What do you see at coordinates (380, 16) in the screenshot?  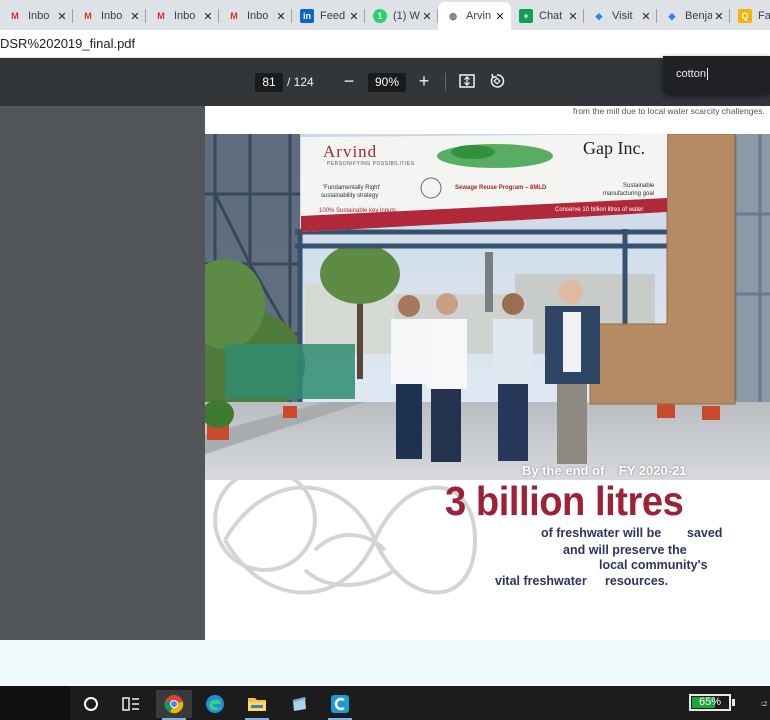 I see `whatsapp-icon: 1` at bounding box center [380, 16].